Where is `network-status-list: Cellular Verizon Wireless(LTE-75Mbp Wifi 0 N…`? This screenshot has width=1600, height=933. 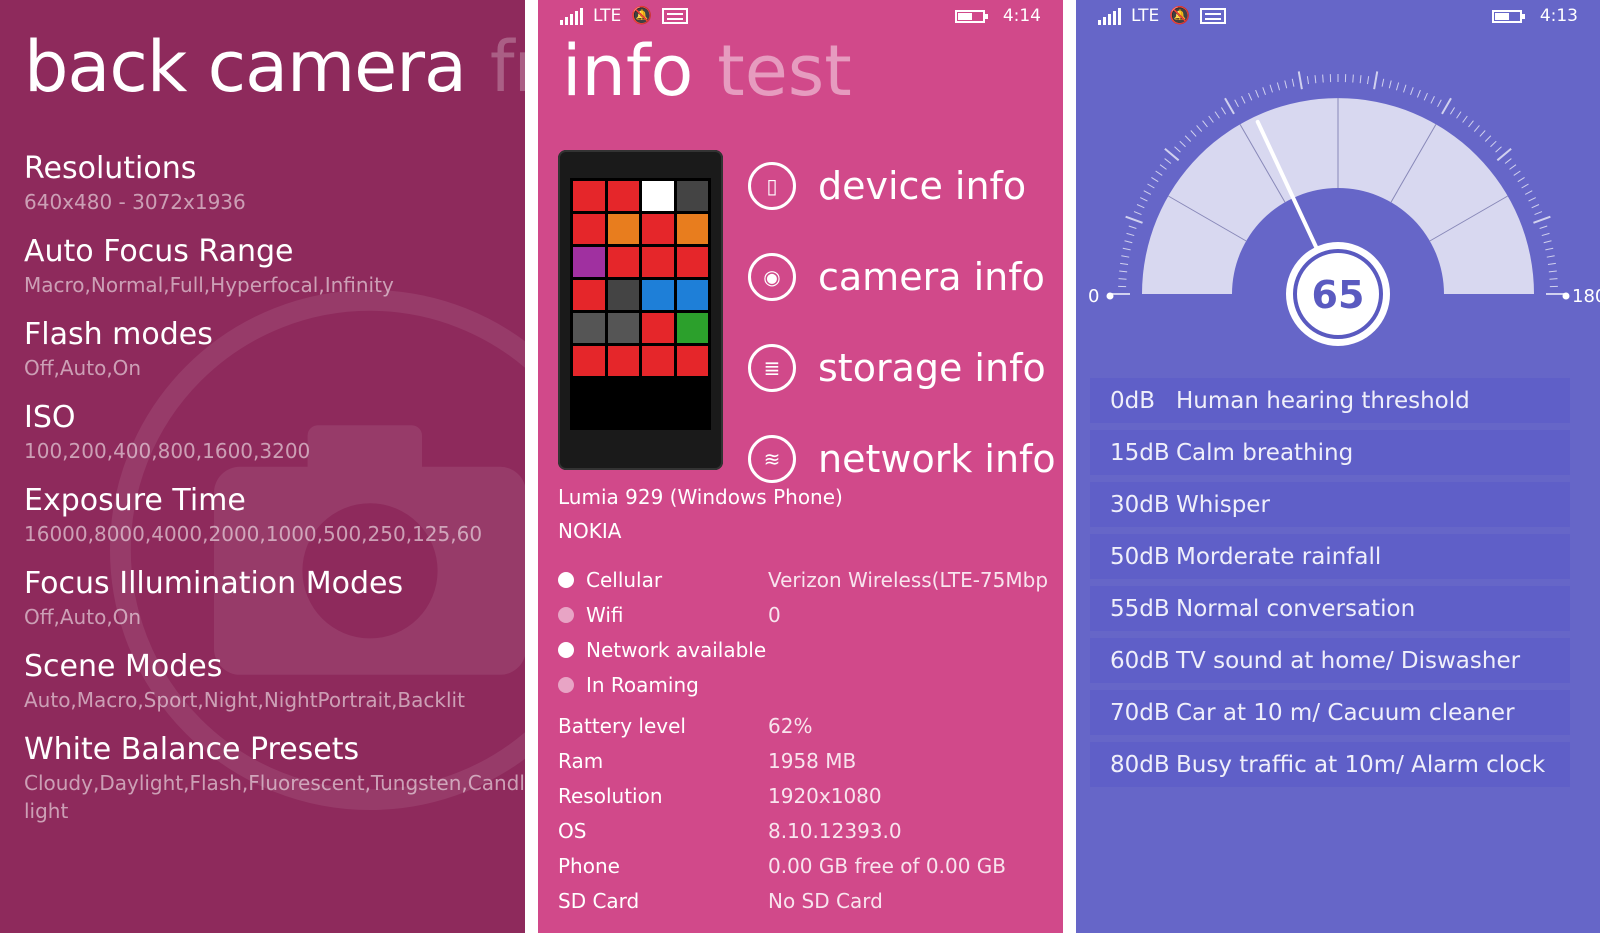
network-status-list: Cellular Verizon Wireless(LTE-75Mbp Wifi 0 N… is located at coordinates (805, 632).